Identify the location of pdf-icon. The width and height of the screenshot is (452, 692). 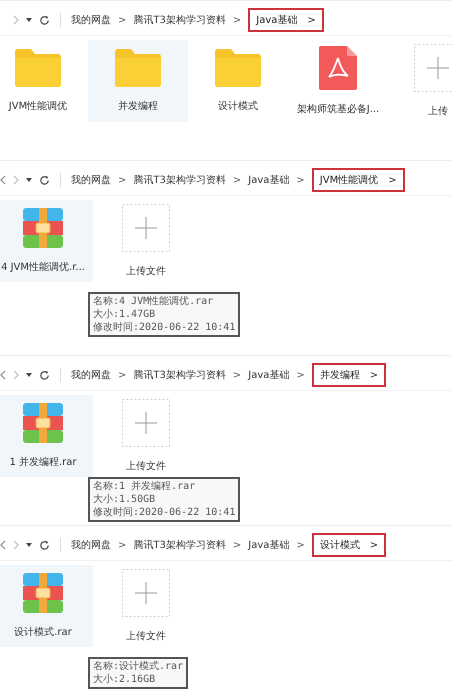
(338, 68).